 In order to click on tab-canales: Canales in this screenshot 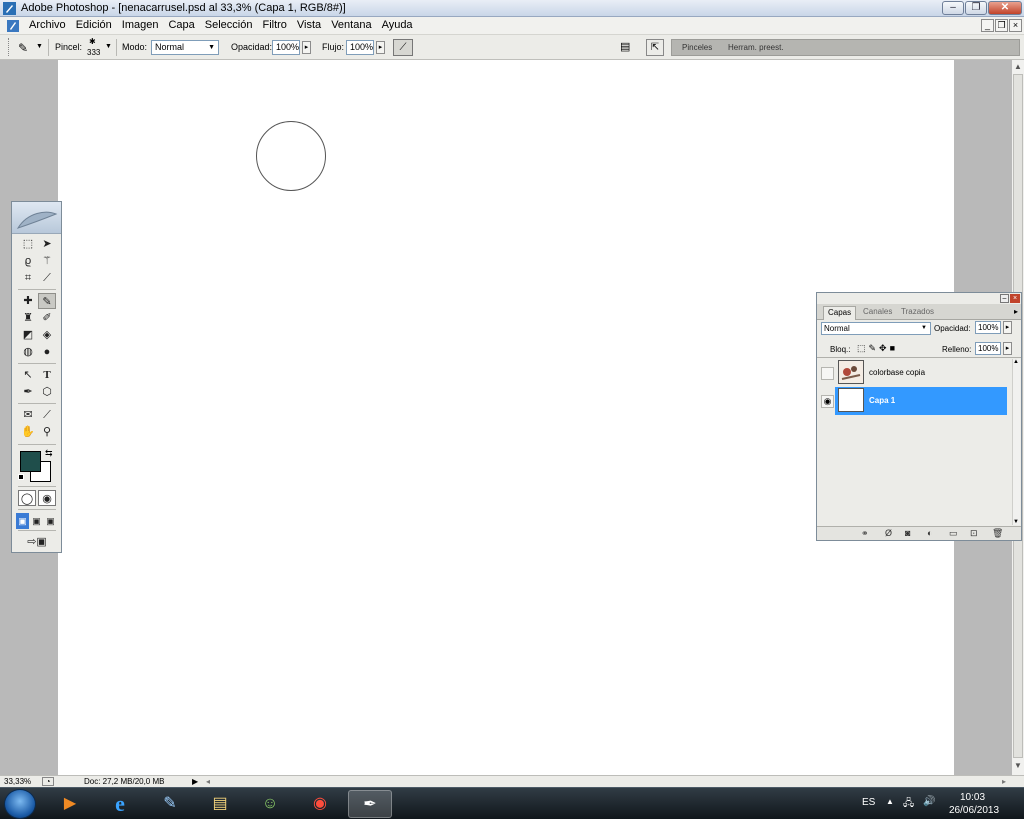, I will do `click(877, 313)`.